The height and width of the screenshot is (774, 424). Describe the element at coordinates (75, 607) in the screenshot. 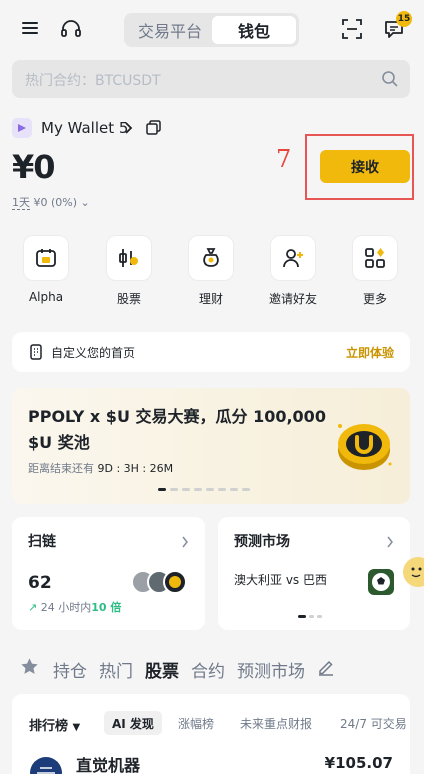

I see `chain-card-sub: ↗ 24 小时内10 倍` at that location.